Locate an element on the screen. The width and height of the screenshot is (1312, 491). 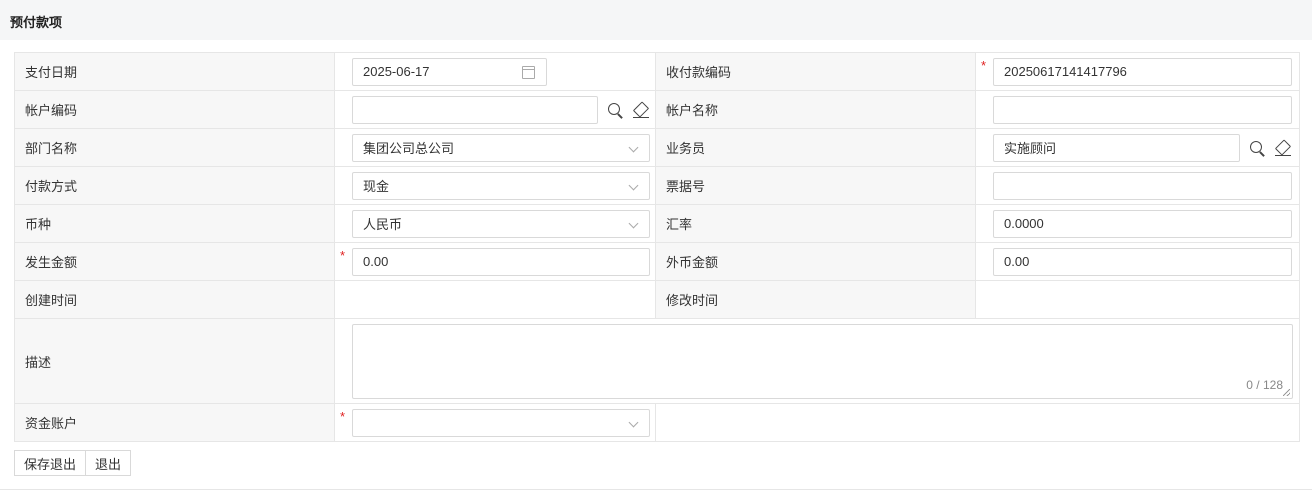
pay-date-cell: 2025-06-17 is located at coordinates (495, 71).